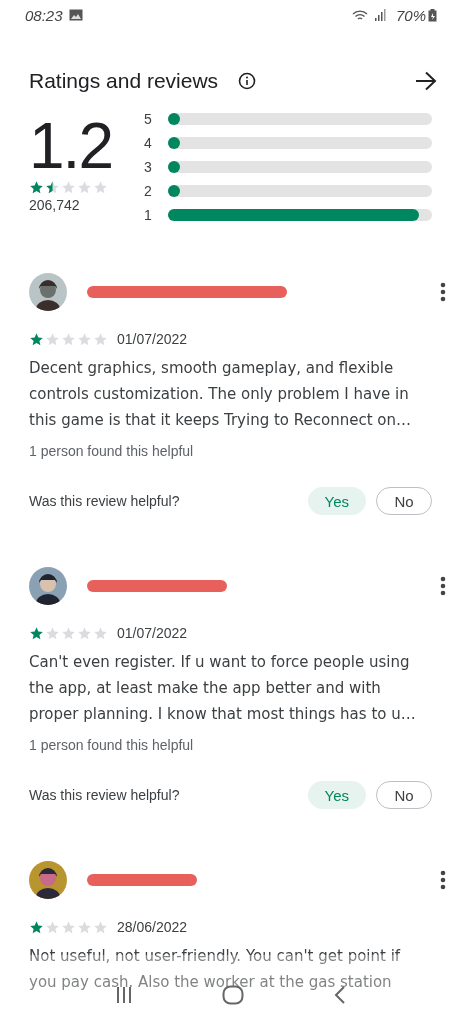 The height and width of the screenshot is (1024, 461). What do you see at coordinates (71, 146) in the screenshot?
I see `average-rating: 1.2` at bounding box center [71, 146].